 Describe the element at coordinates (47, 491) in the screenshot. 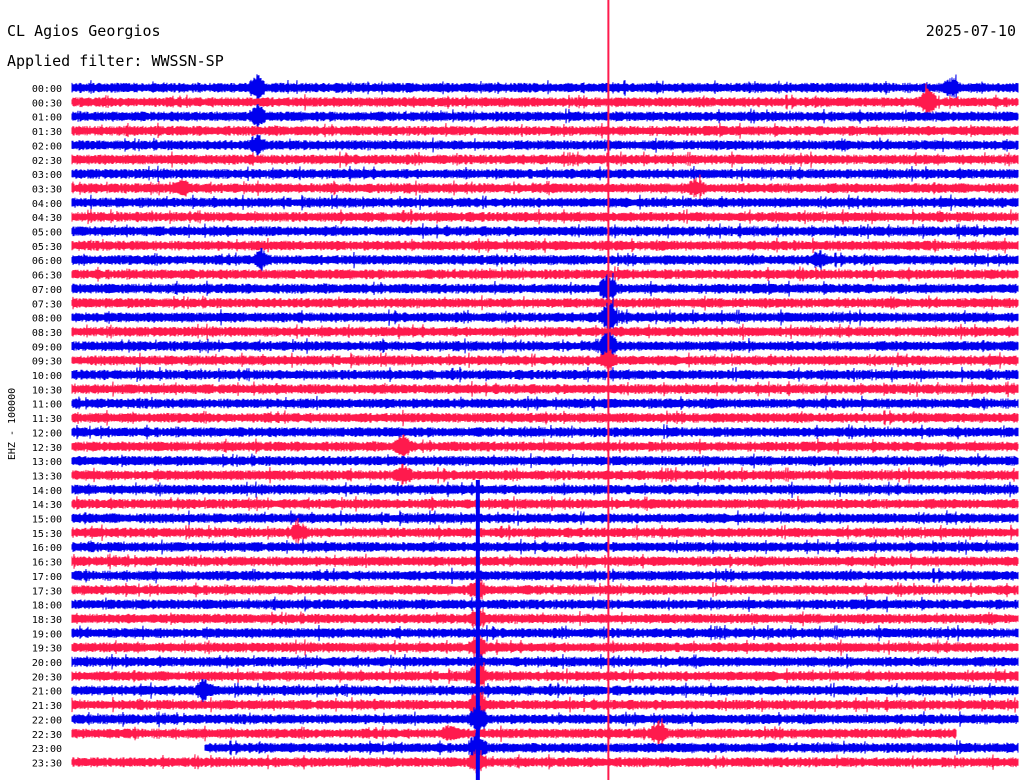

I see `row-time-label: 14:00` at that location.